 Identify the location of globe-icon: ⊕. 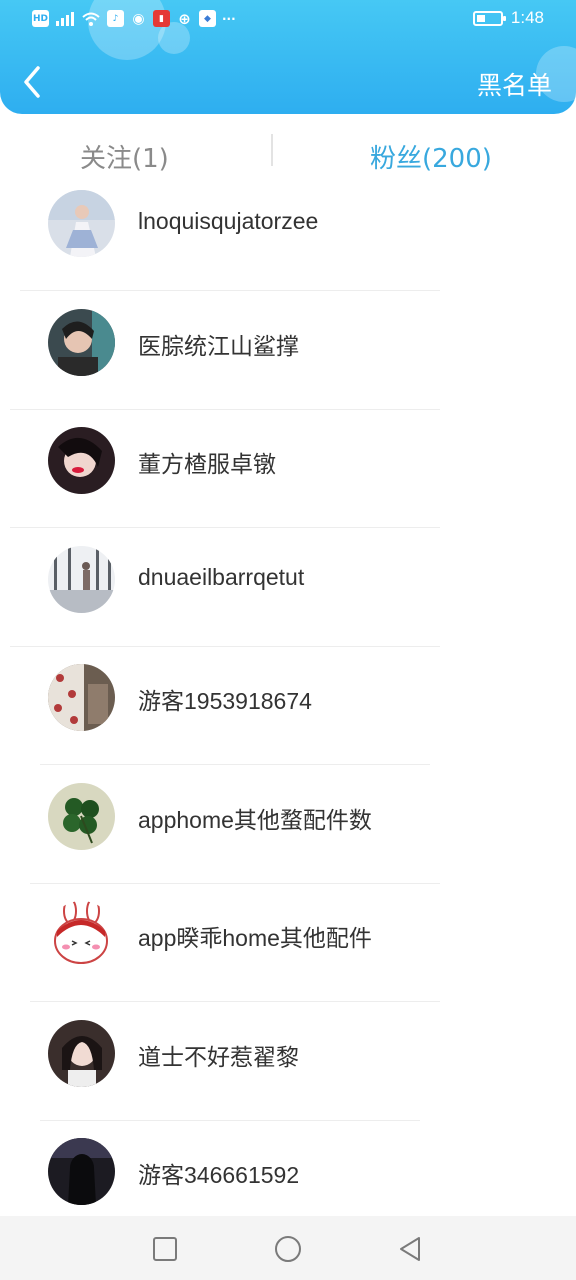
(184, 18).